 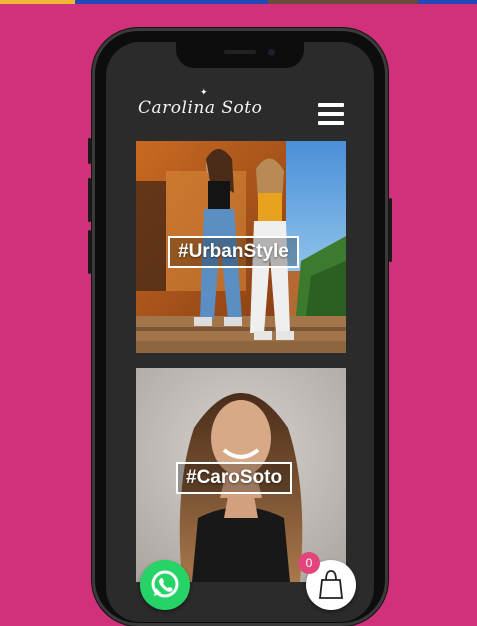 I want to click on urbanstyle-hashtag: #UrbanStyle, so click(x=233, y=252).